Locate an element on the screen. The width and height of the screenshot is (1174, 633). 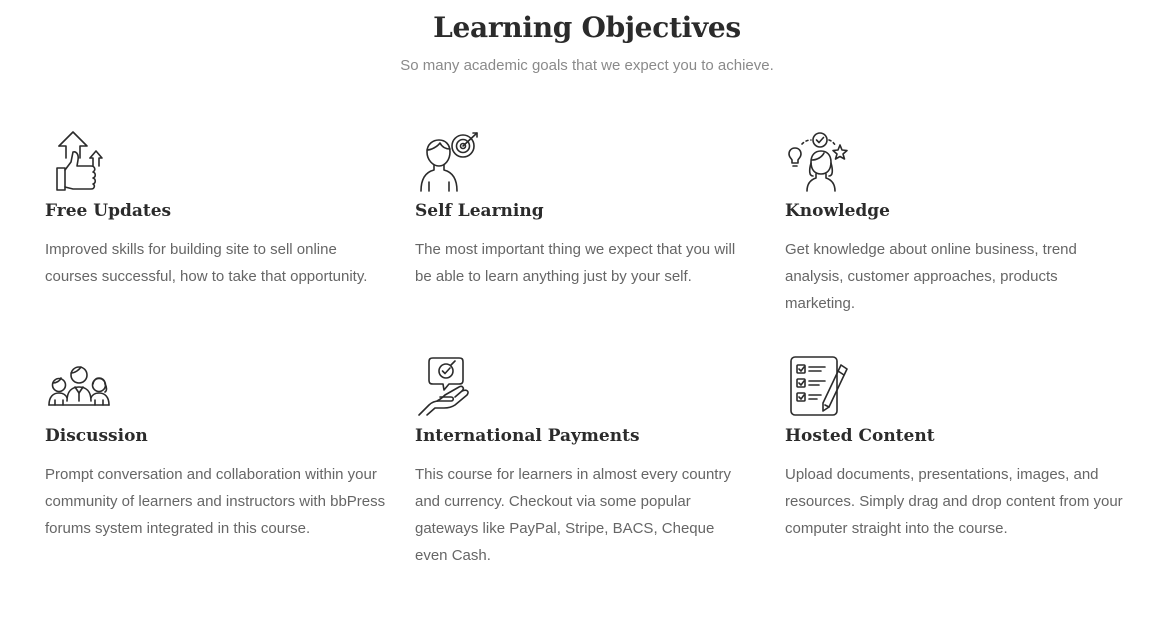
feature-title: Knowledge is located at coordinates (837, 211).